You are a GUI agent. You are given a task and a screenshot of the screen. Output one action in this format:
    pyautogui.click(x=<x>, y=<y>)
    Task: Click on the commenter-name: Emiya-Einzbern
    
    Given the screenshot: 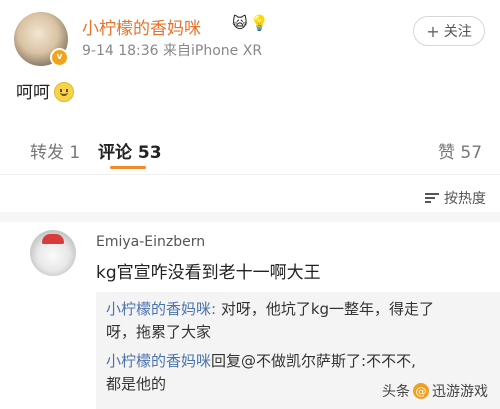 What is the action you would take?
    pyautogui.click(x=150, y=242)
    